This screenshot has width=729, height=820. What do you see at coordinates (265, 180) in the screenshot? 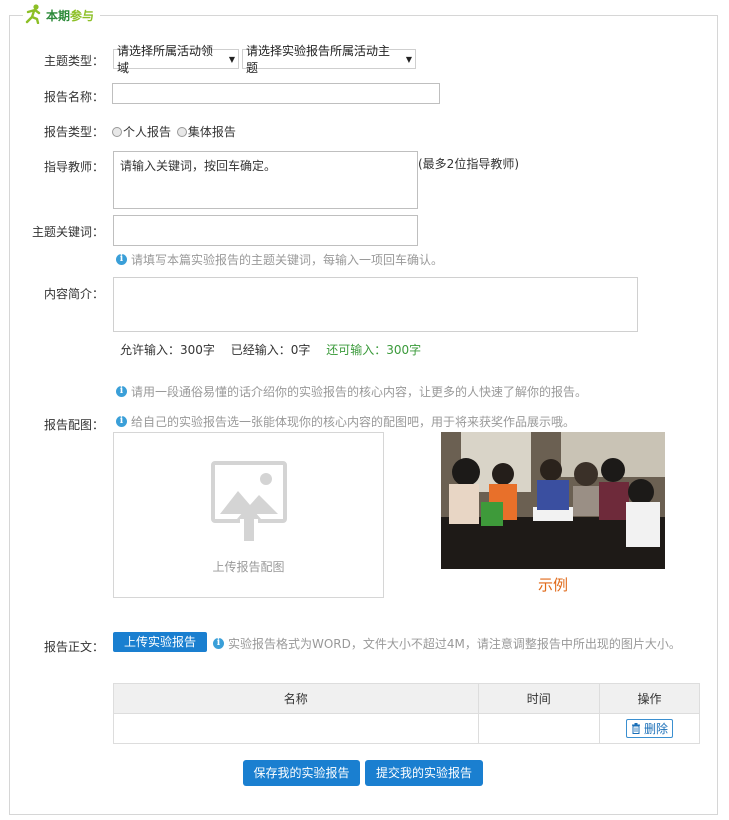
I see `teacher-input: 请输入关键词，按回车确定。` at bounding box center [265, 180].